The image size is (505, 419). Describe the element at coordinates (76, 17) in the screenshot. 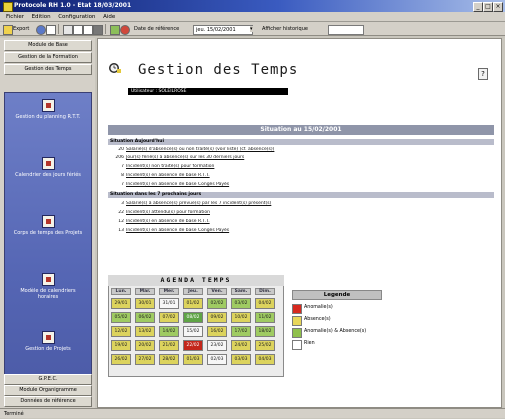

I see `menu-configuration: Configuration` at that location.